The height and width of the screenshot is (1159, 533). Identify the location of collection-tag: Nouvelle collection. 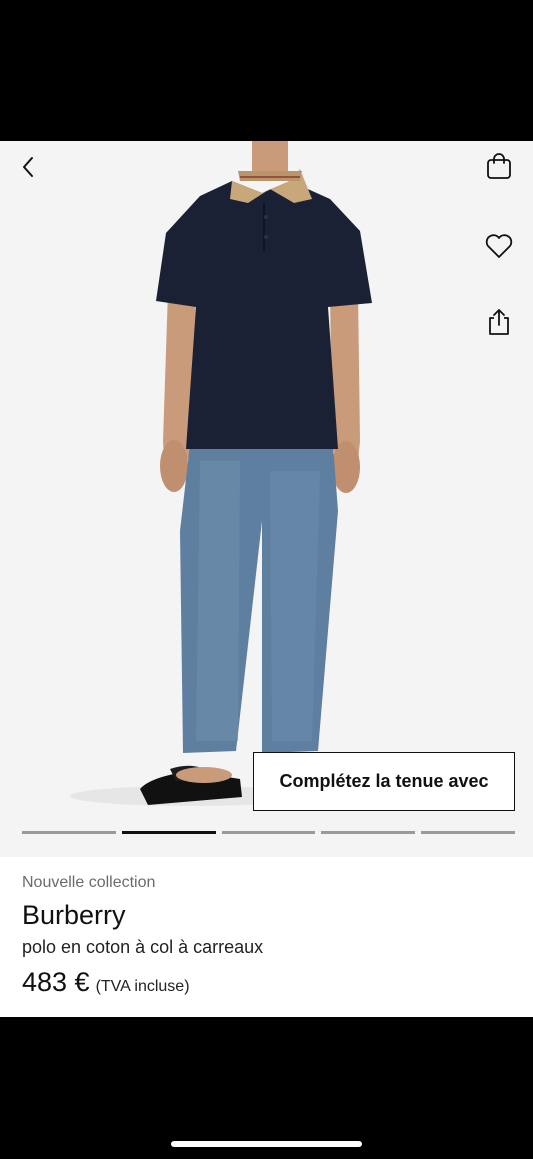
(89, 882).